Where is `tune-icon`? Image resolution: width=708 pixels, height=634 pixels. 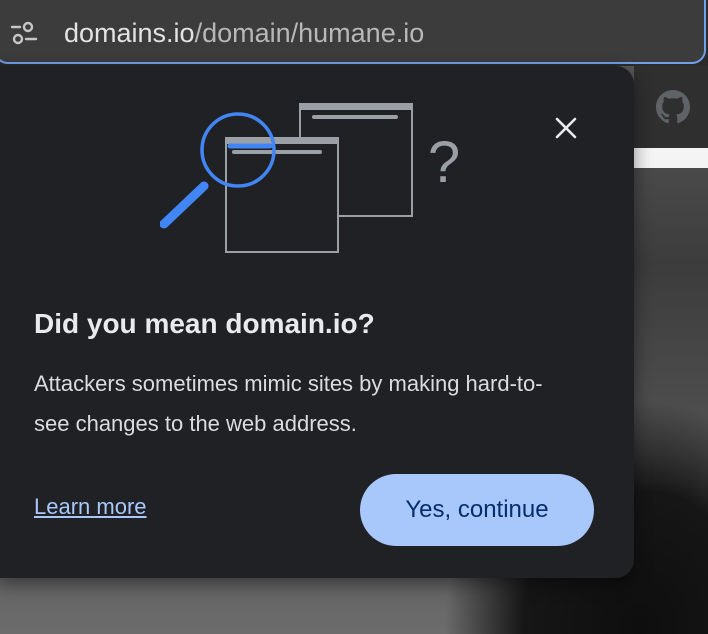
tune-icon is located at coordinates (24, 33).